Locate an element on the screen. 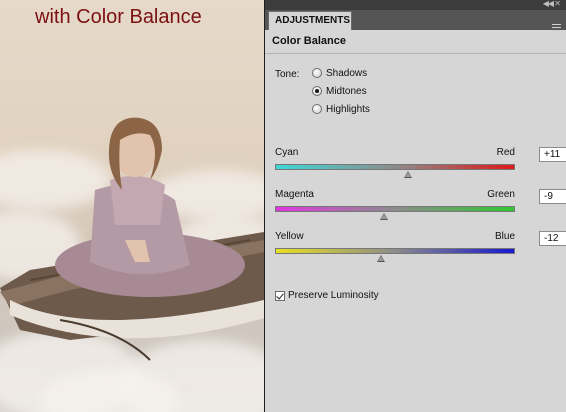 The image size is (566, 412). radio-midtones: Midtones is located at coordinates (339, 91).